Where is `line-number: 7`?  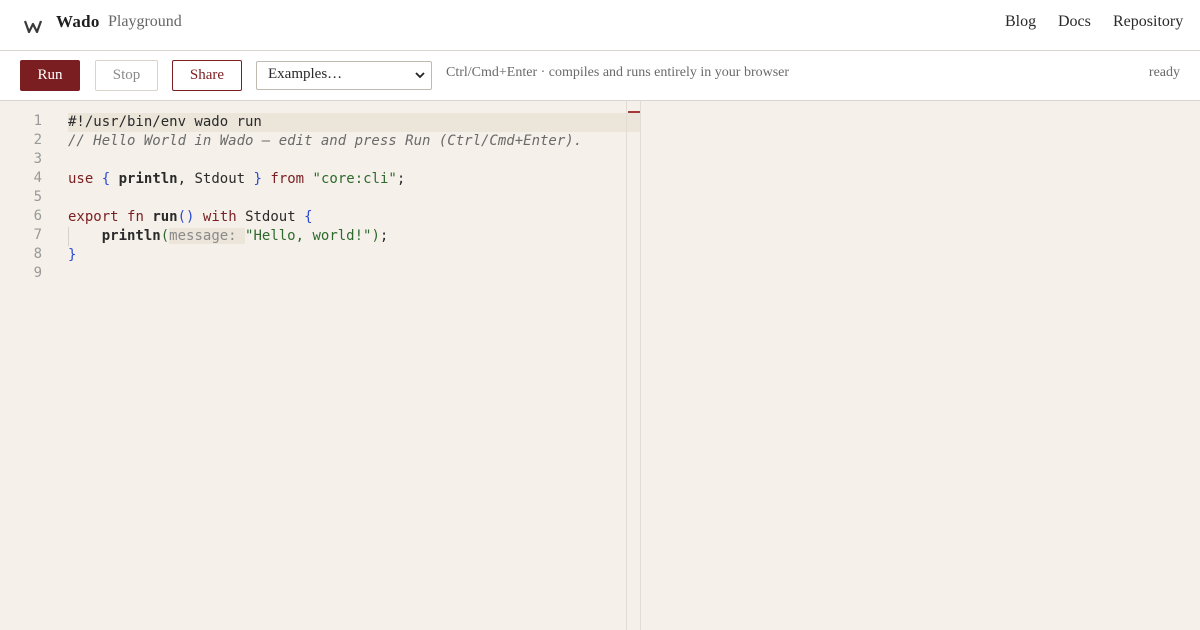 line-number: 7 is located at coordinates (37, 235).